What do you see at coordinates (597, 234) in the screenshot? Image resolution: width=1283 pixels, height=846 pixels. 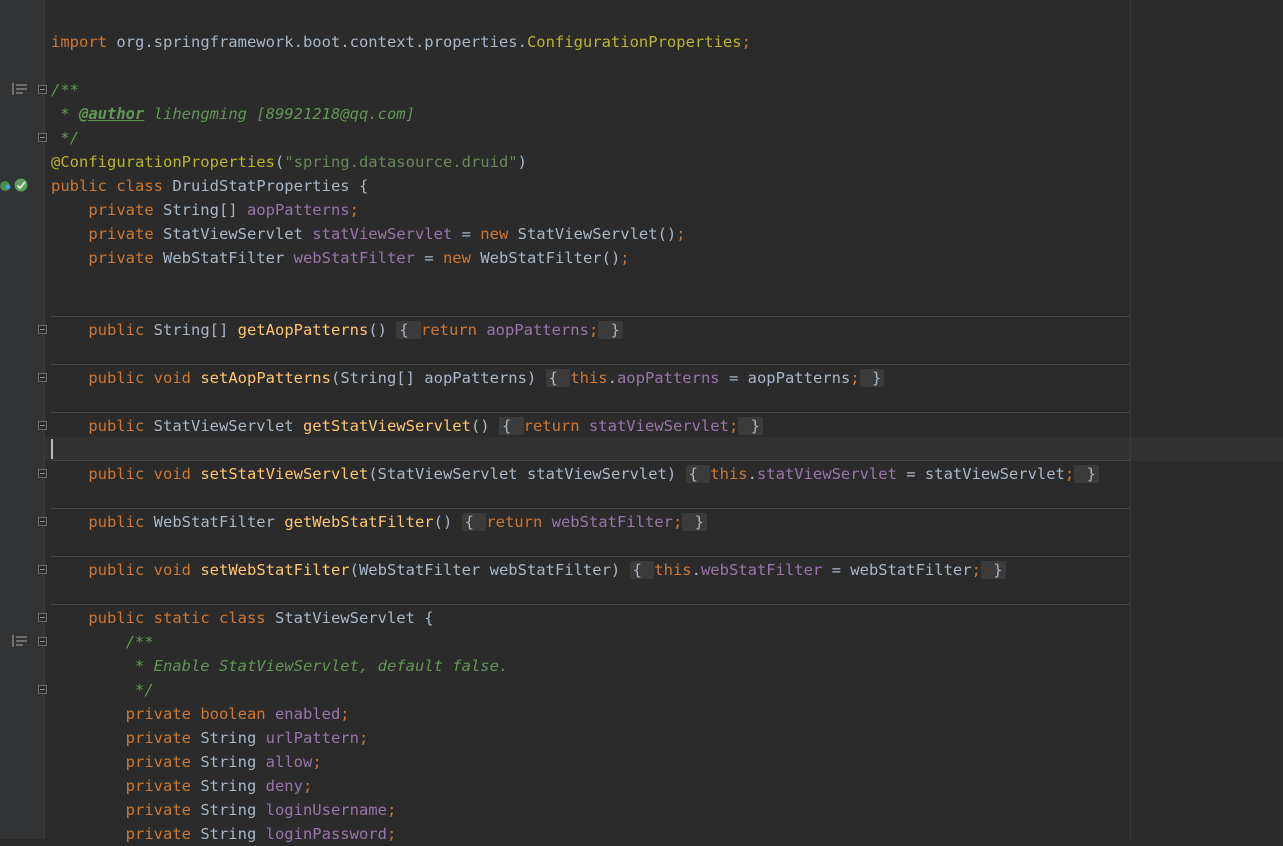 I see `code-token: StatViewServlet()` at bounding box center [597, 234].